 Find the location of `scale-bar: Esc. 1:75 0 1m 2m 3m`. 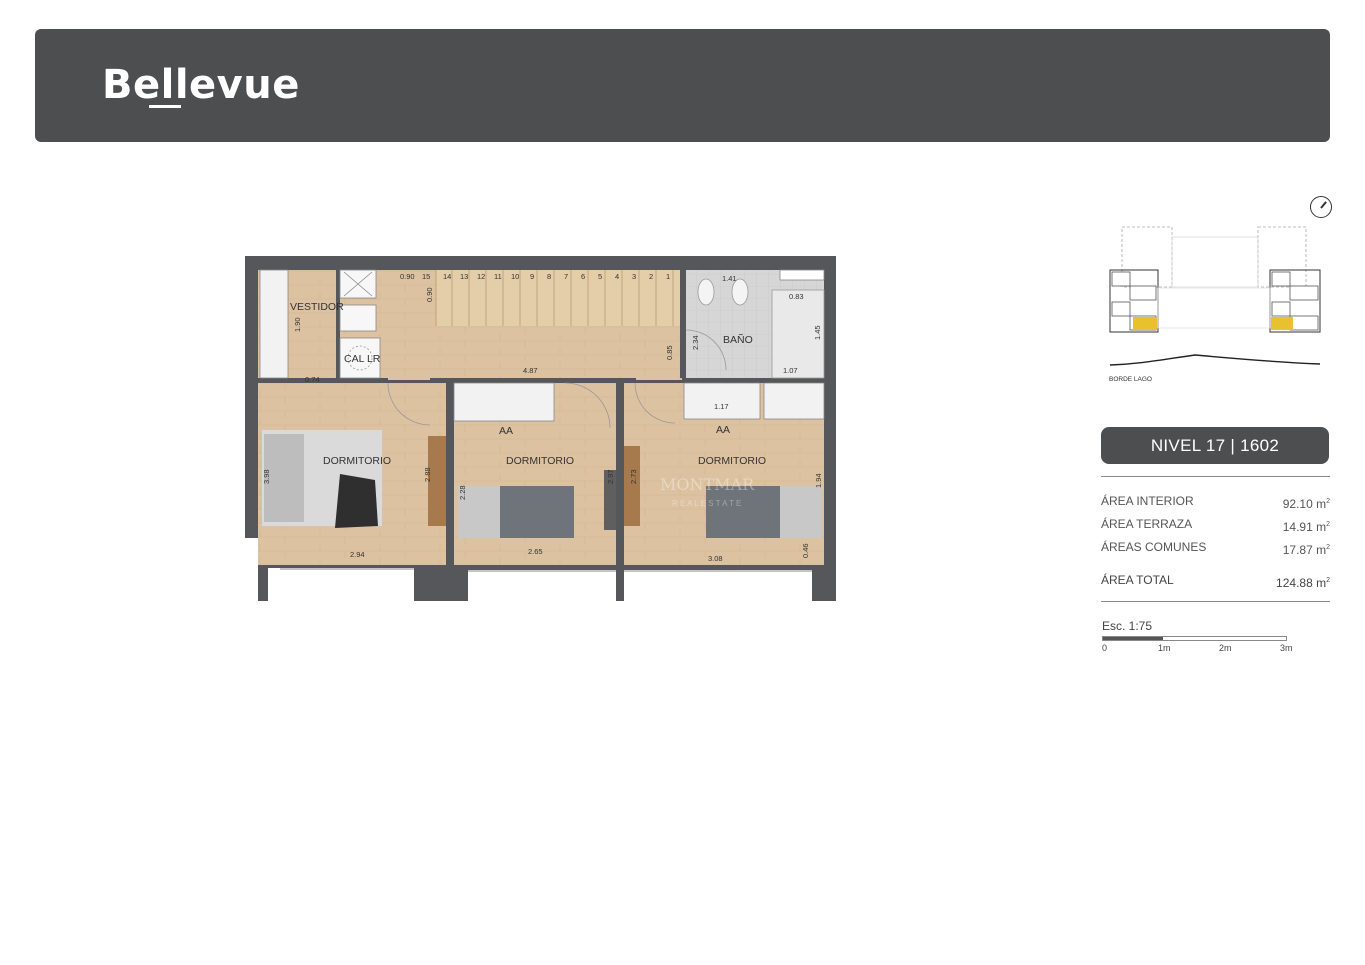

scale-bar: Esc. 1:75 0 1m 2m 3m is located at coordinates (1202, 636).